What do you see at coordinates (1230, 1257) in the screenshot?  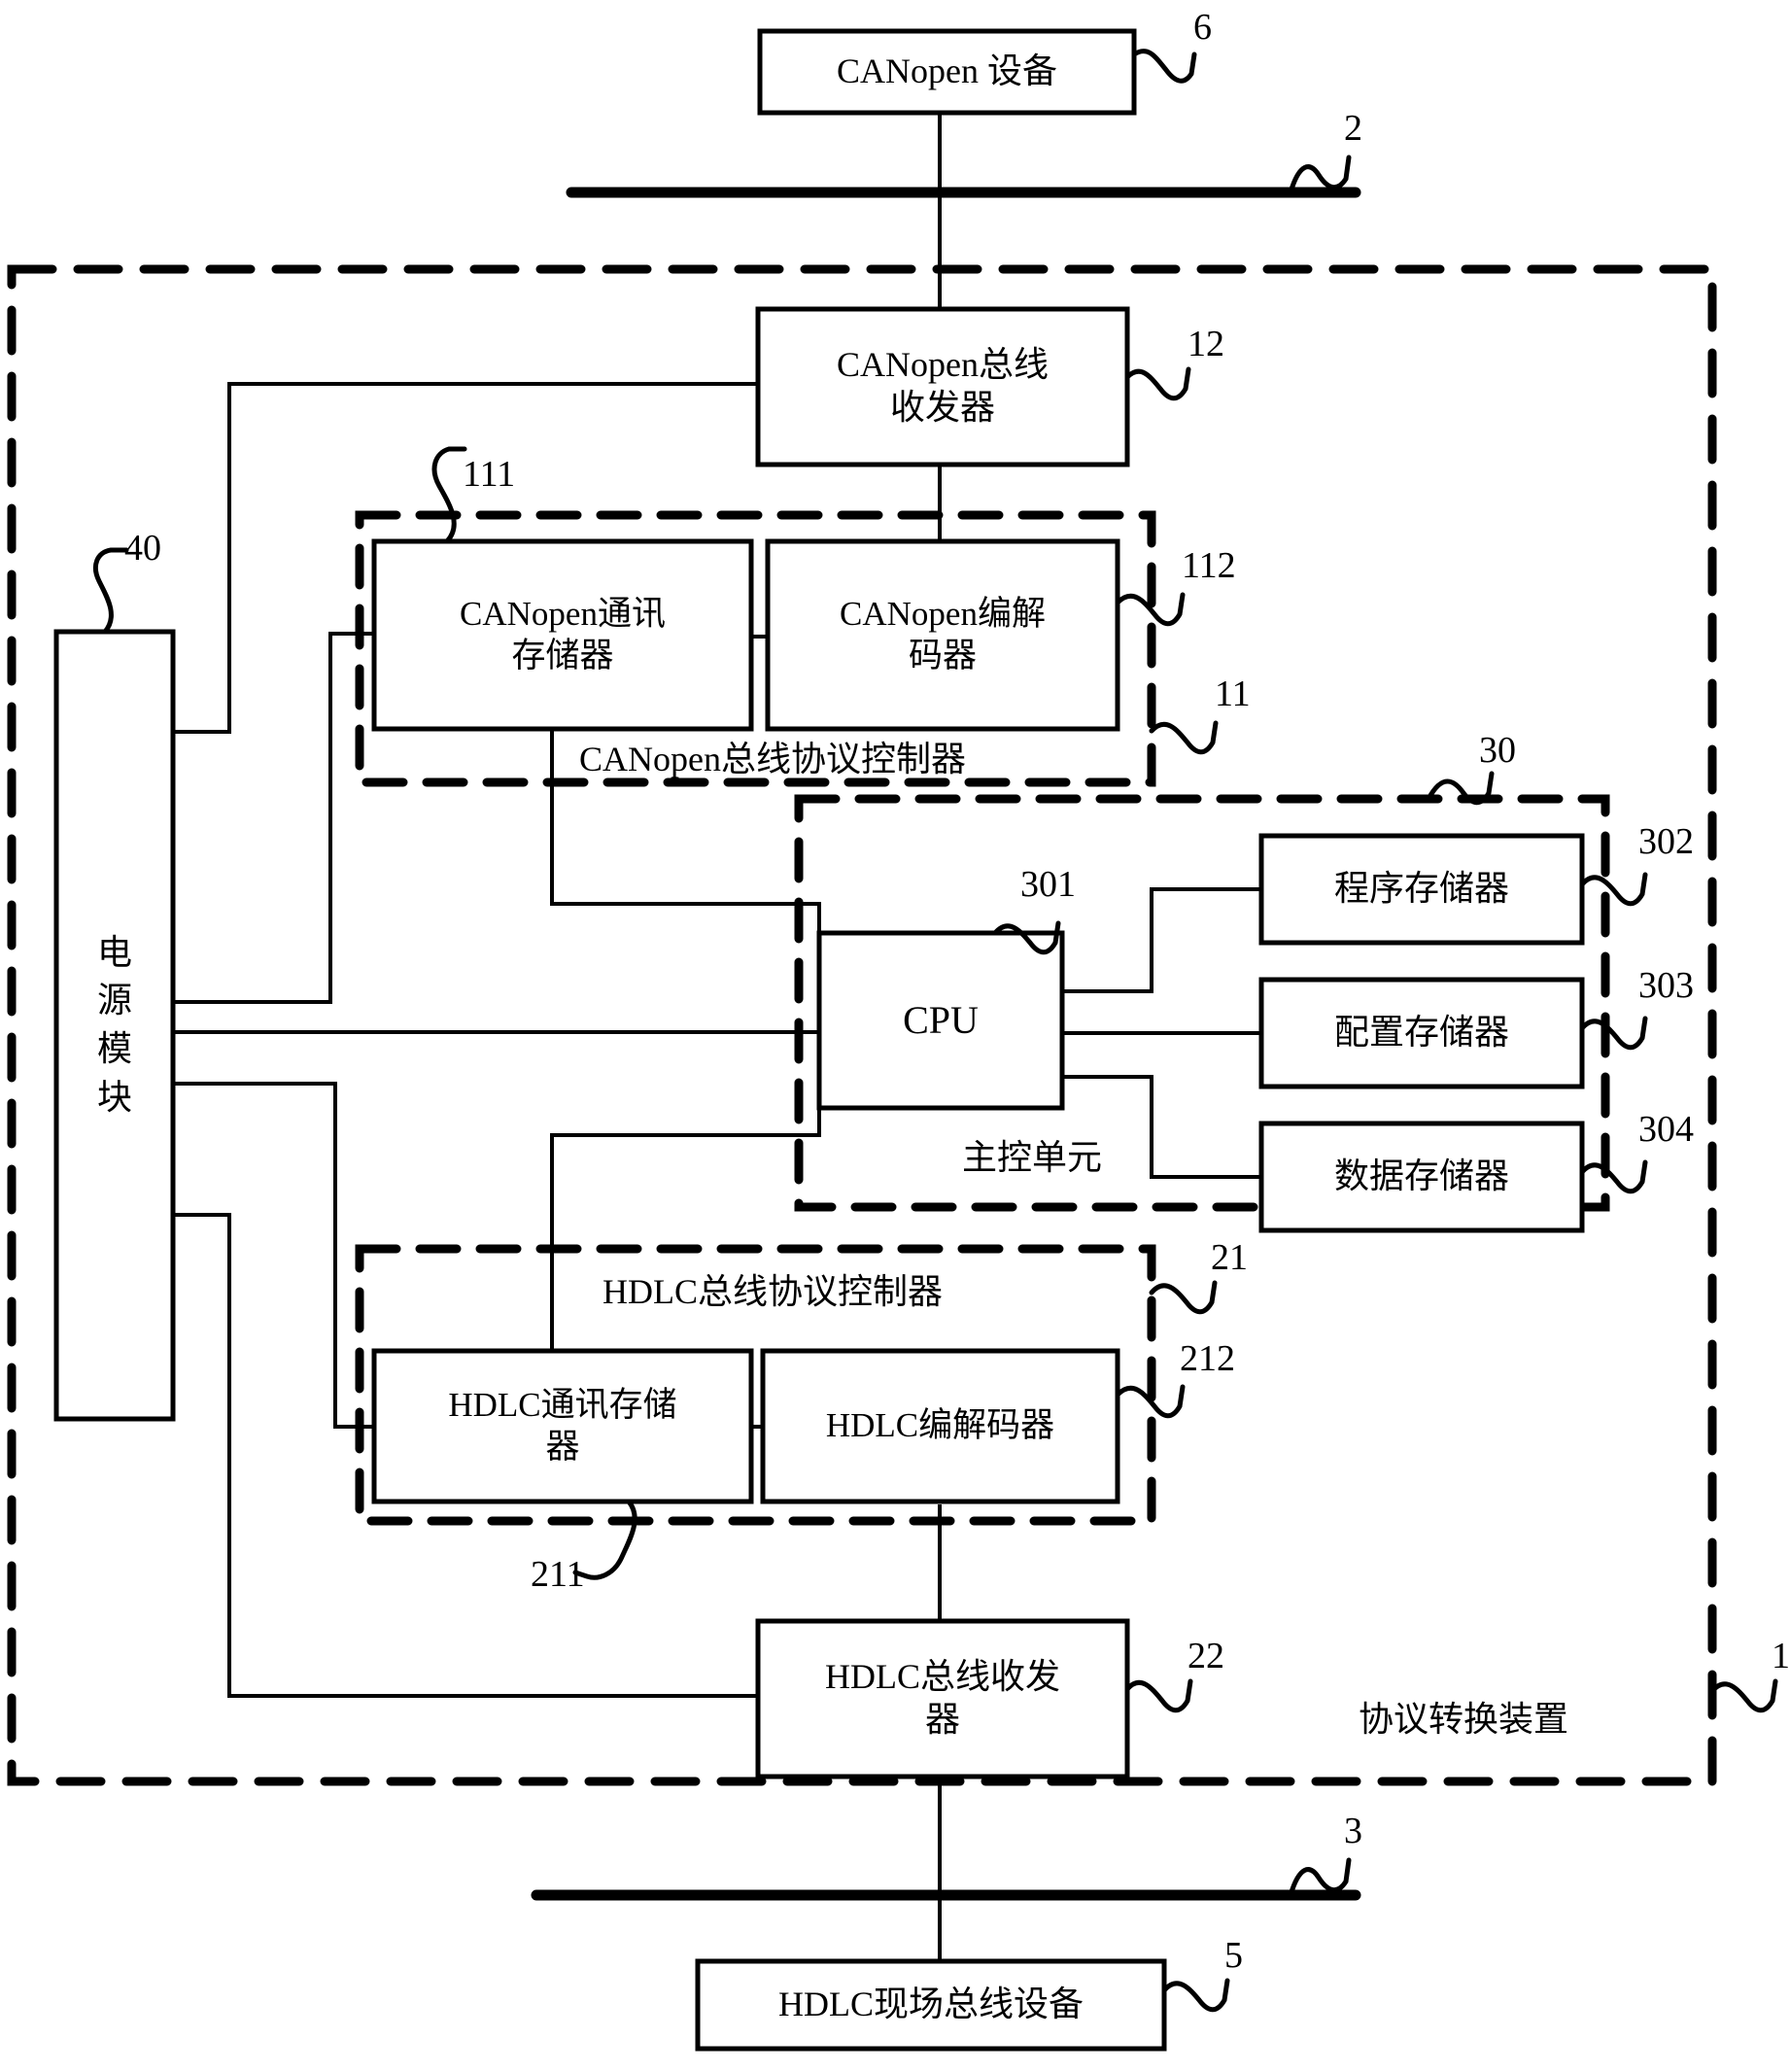 I see `ref-21-label: 21` at bounding box center [1230, 1257].